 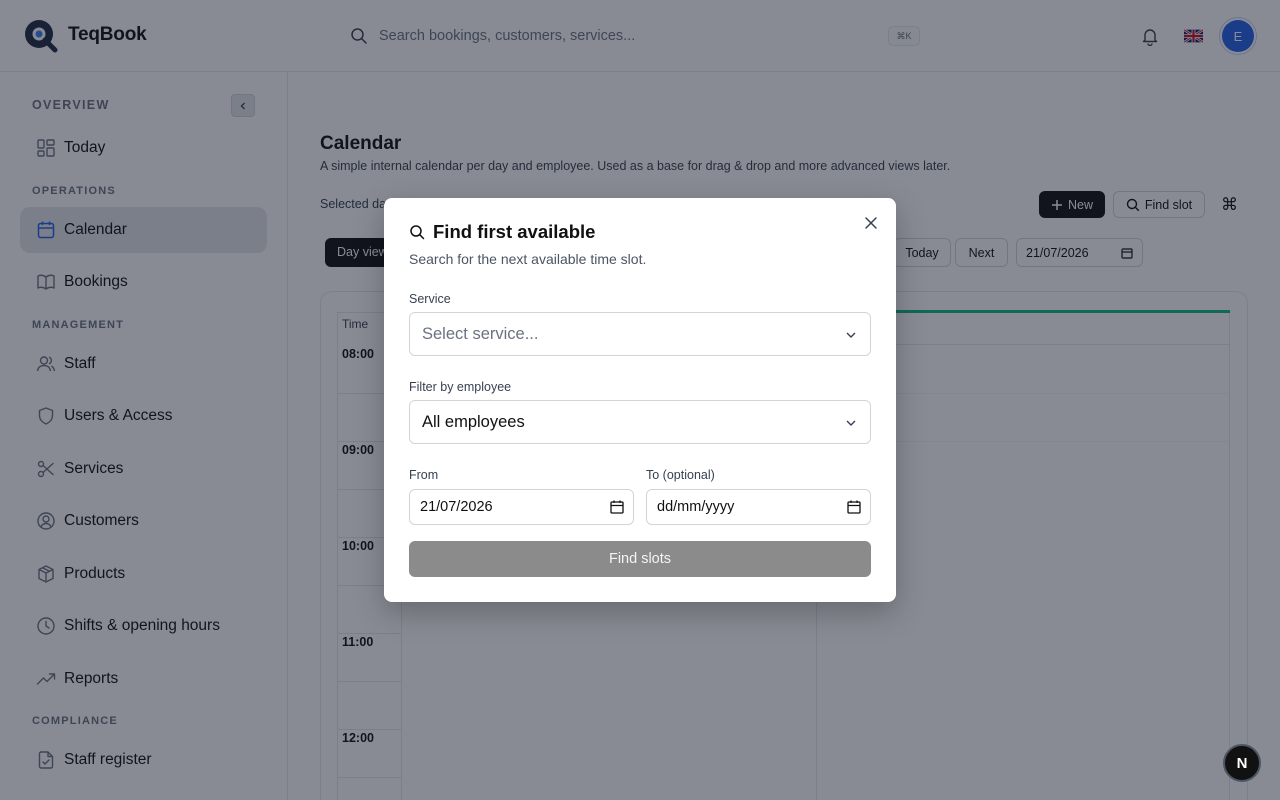 What do you see at coordinates (696, 507) in the screenshot?
I see `to-date-placeholder: dd/mm/yyyy` at bounding box center [696, 507].